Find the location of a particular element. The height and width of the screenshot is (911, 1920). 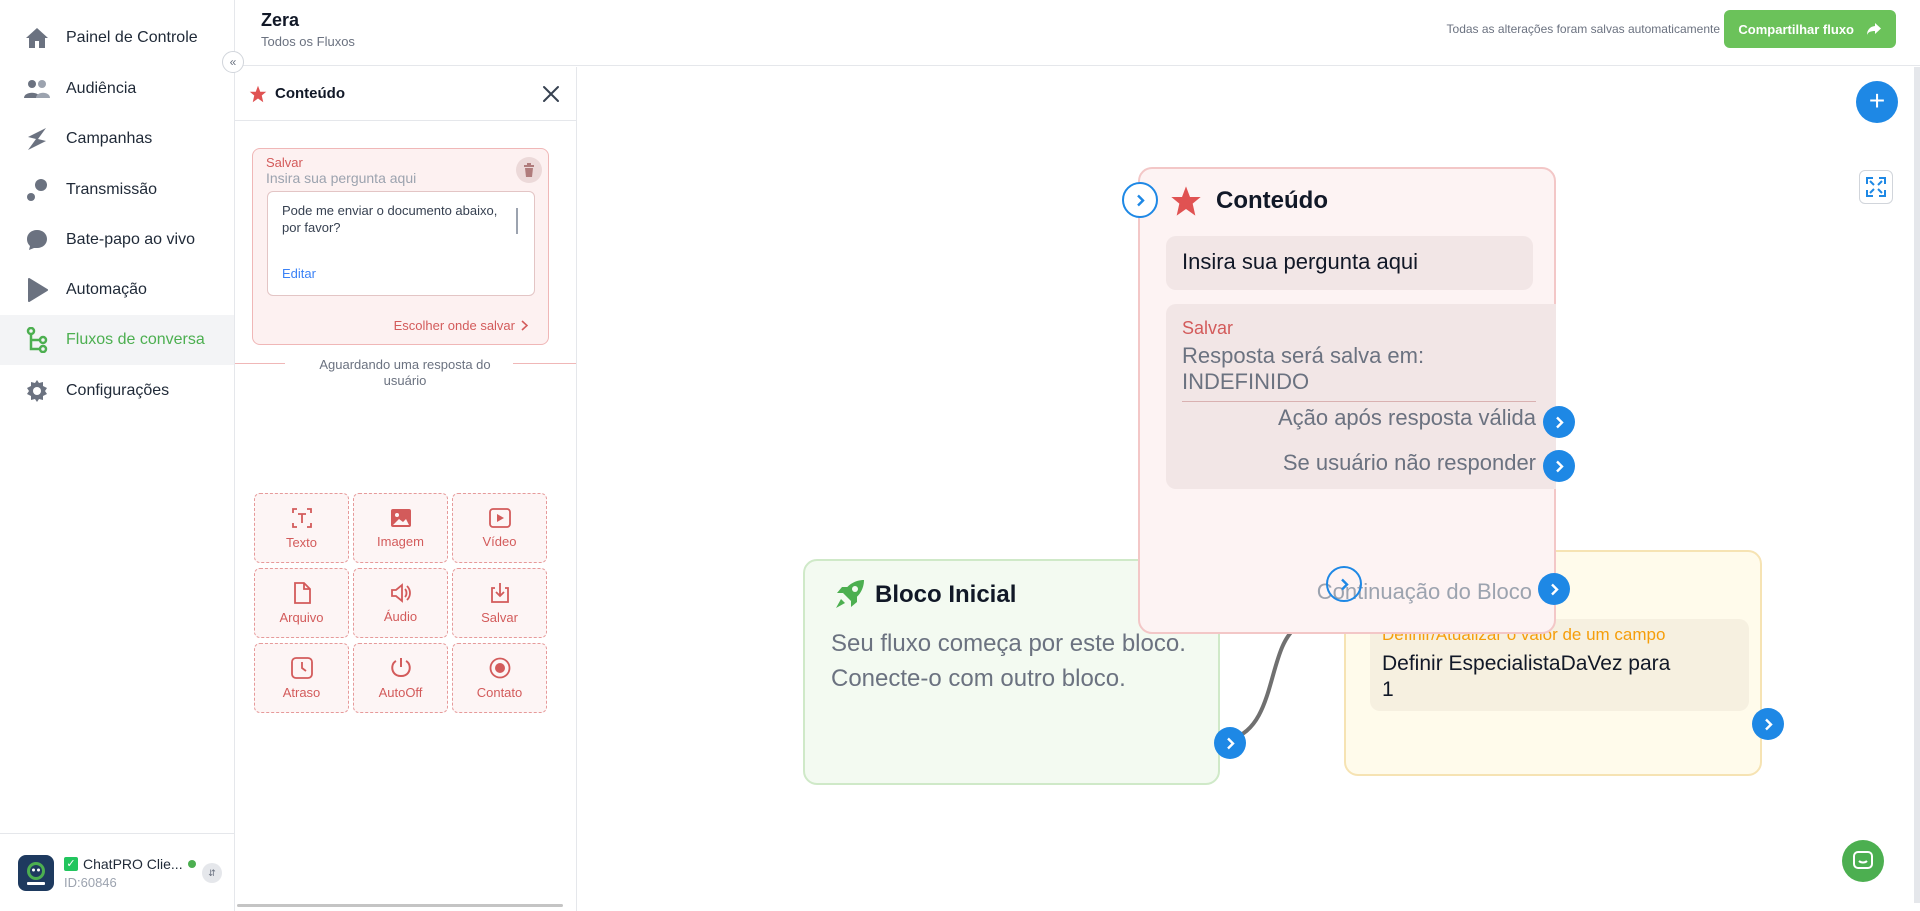

video-icon is located at coordinates (499, 517).